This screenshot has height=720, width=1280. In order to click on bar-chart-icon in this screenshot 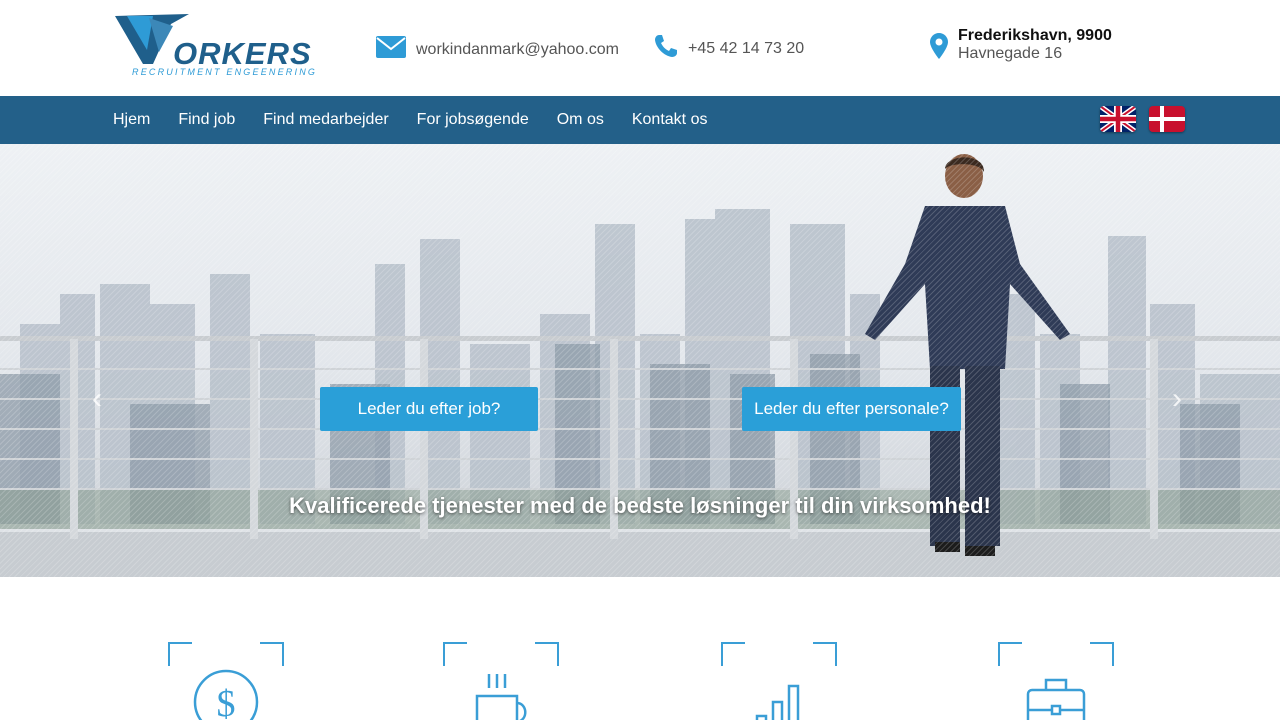, I will do `click(777, 702)`.